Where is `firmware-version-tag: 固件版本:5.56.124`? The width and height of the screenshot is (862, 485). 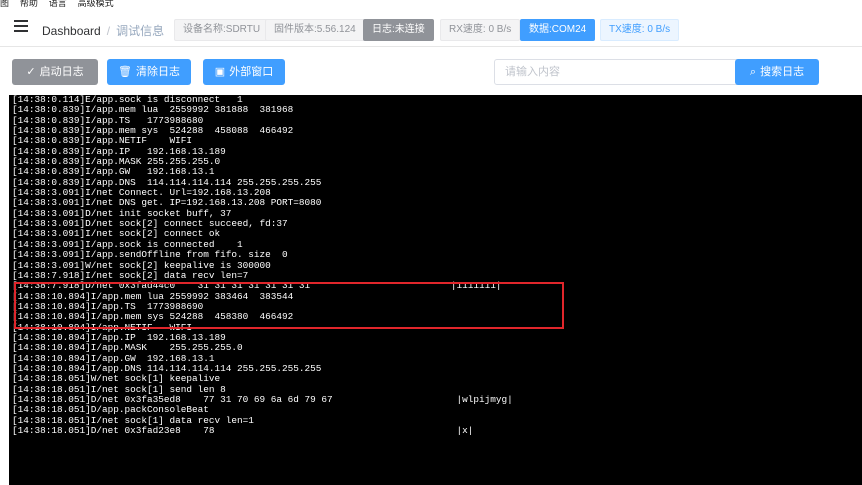 firmware-version-tag: 固件版本:5.56.124 is located at coordinates (315, 30).